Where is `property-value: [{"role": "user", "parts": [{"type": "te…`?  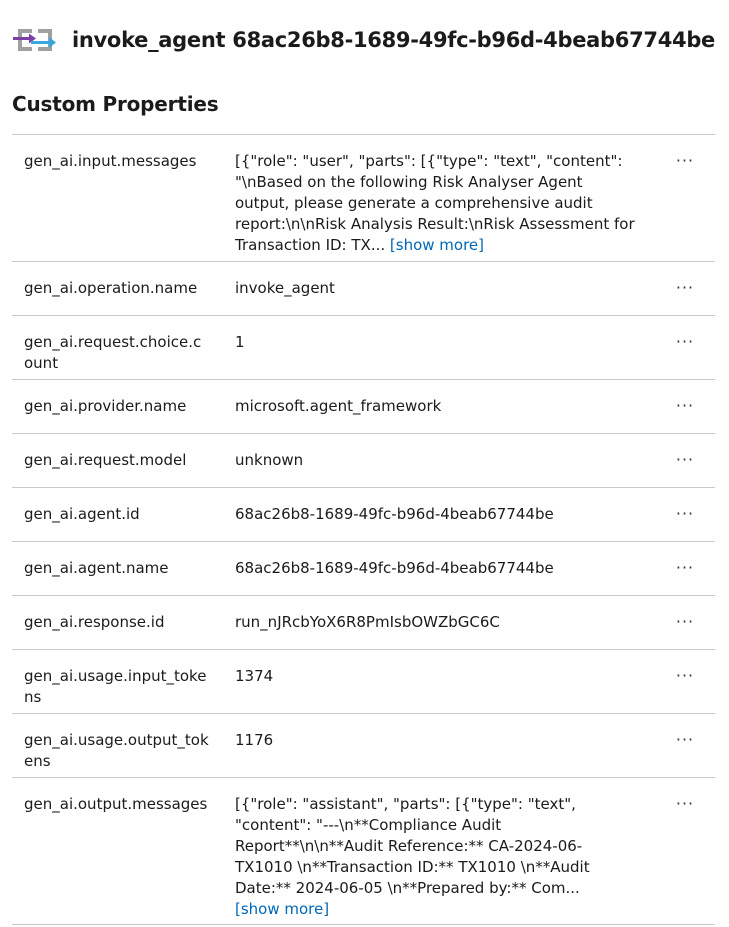 property-value: [{"role": "user", "parts": [{"type": "te… is located at coordinates (435, 203).